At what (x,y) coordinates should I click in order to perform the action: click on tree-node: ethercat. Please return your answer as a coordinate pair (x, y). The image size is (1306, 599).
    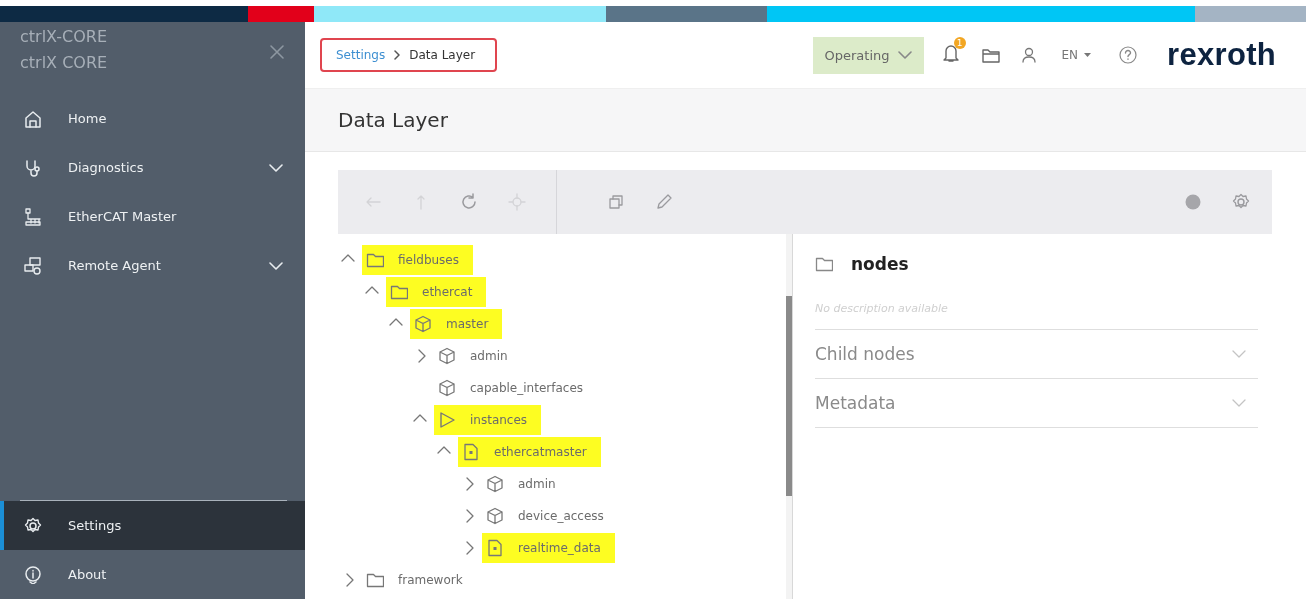
    Looking at the image, I should click on (436, 292).